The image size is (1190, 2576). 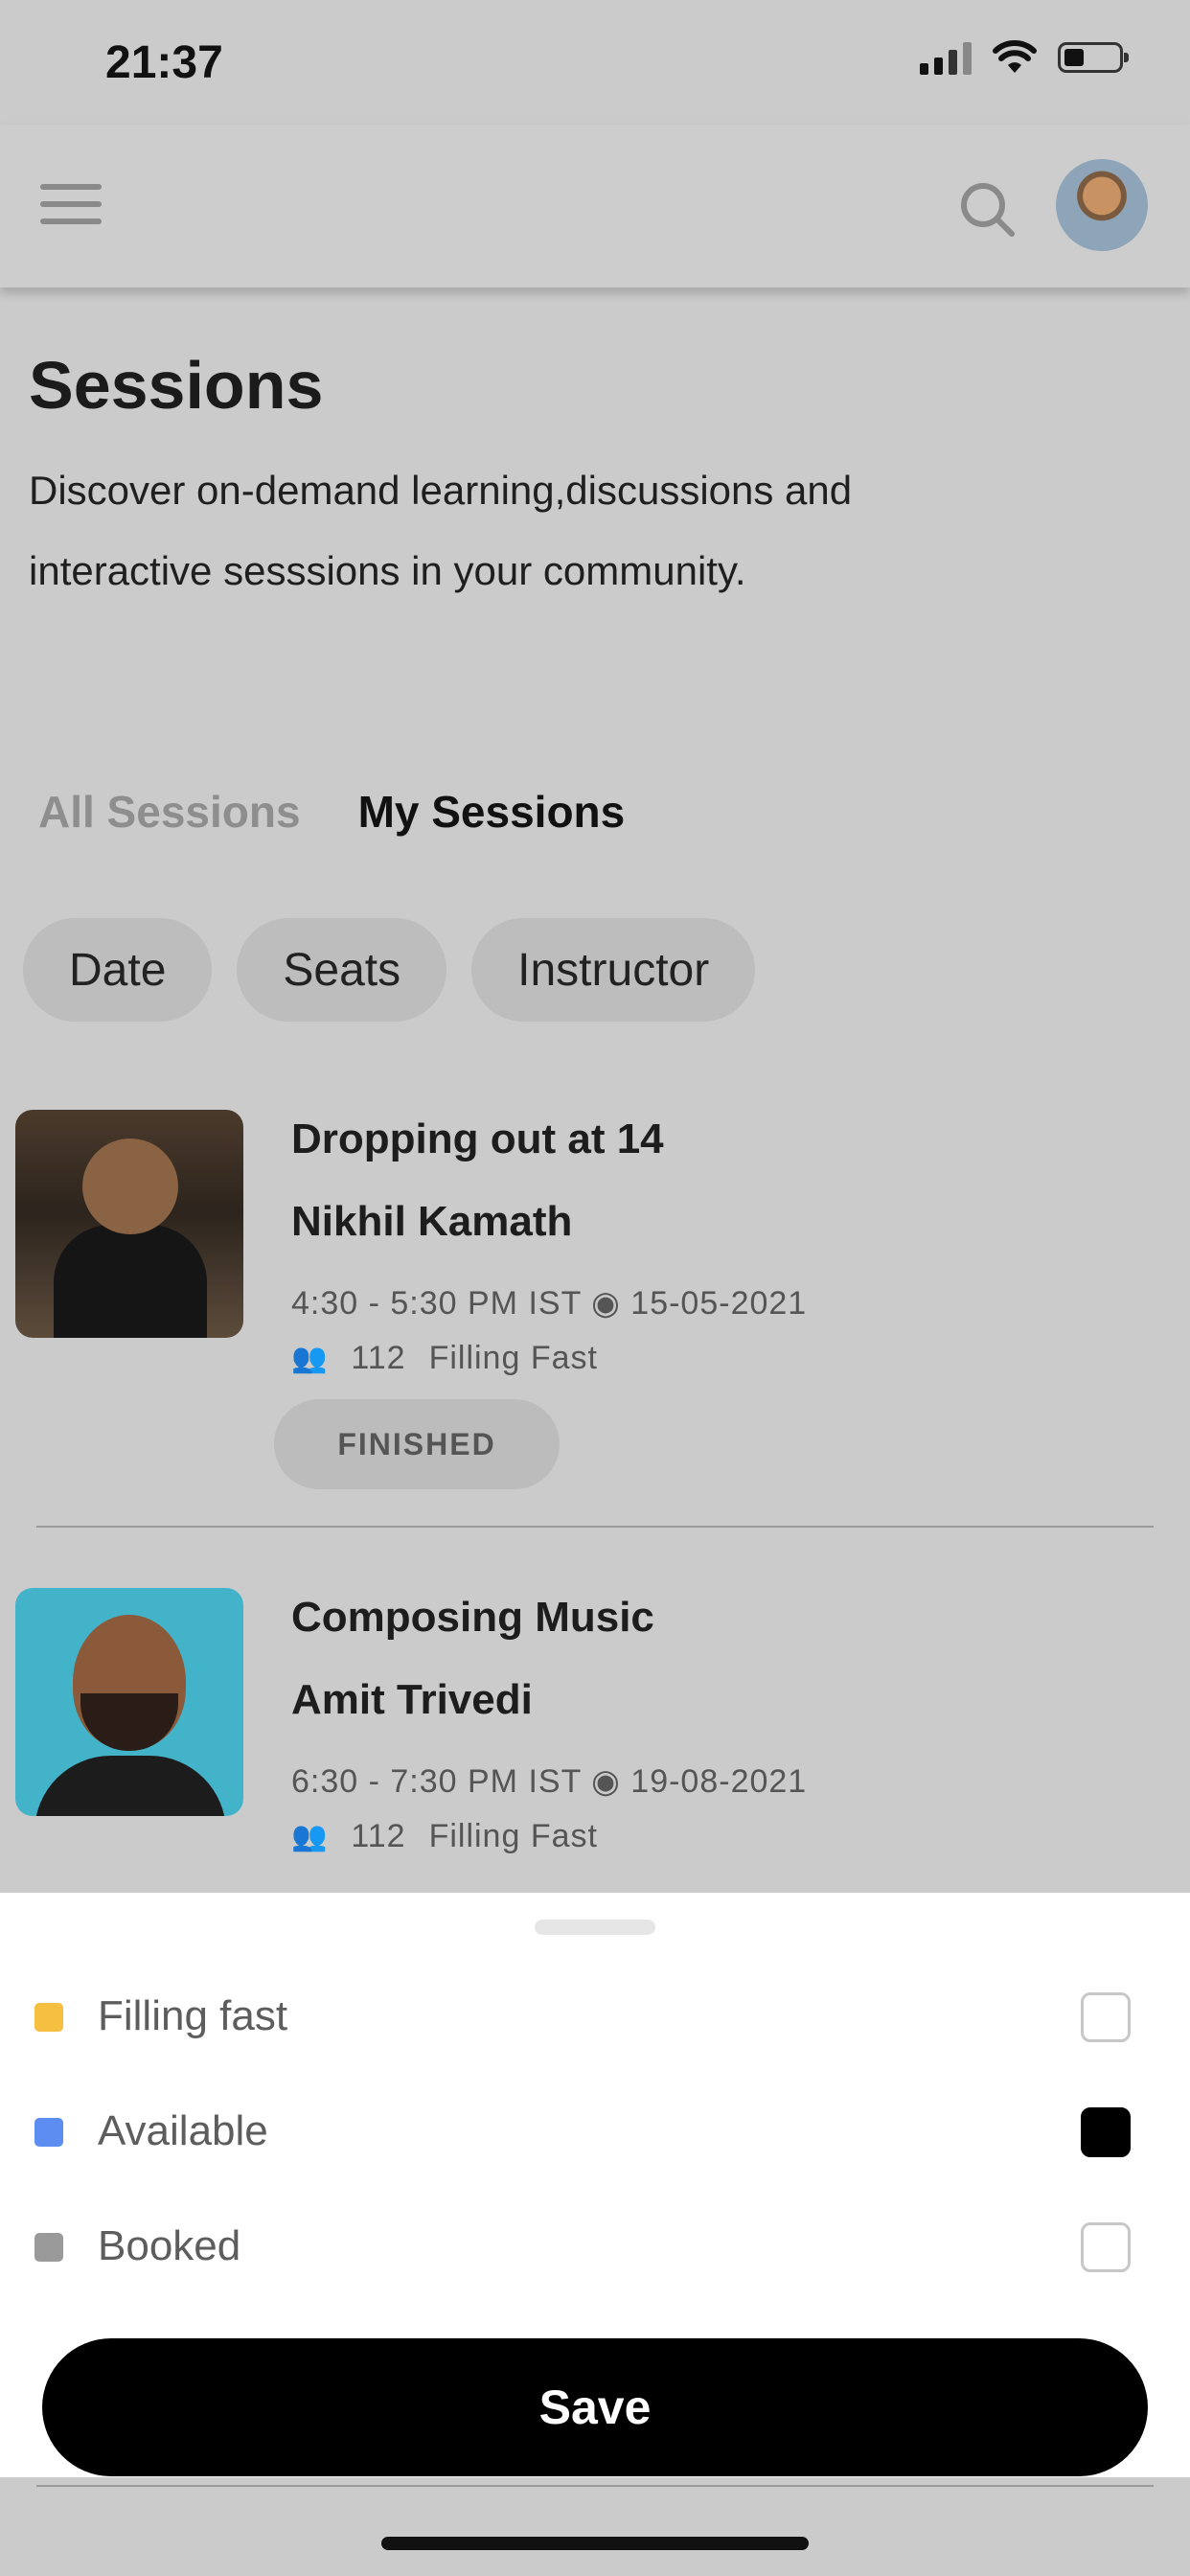 I want to click on filter-chip-date: Date, so click(x=118, y=970).